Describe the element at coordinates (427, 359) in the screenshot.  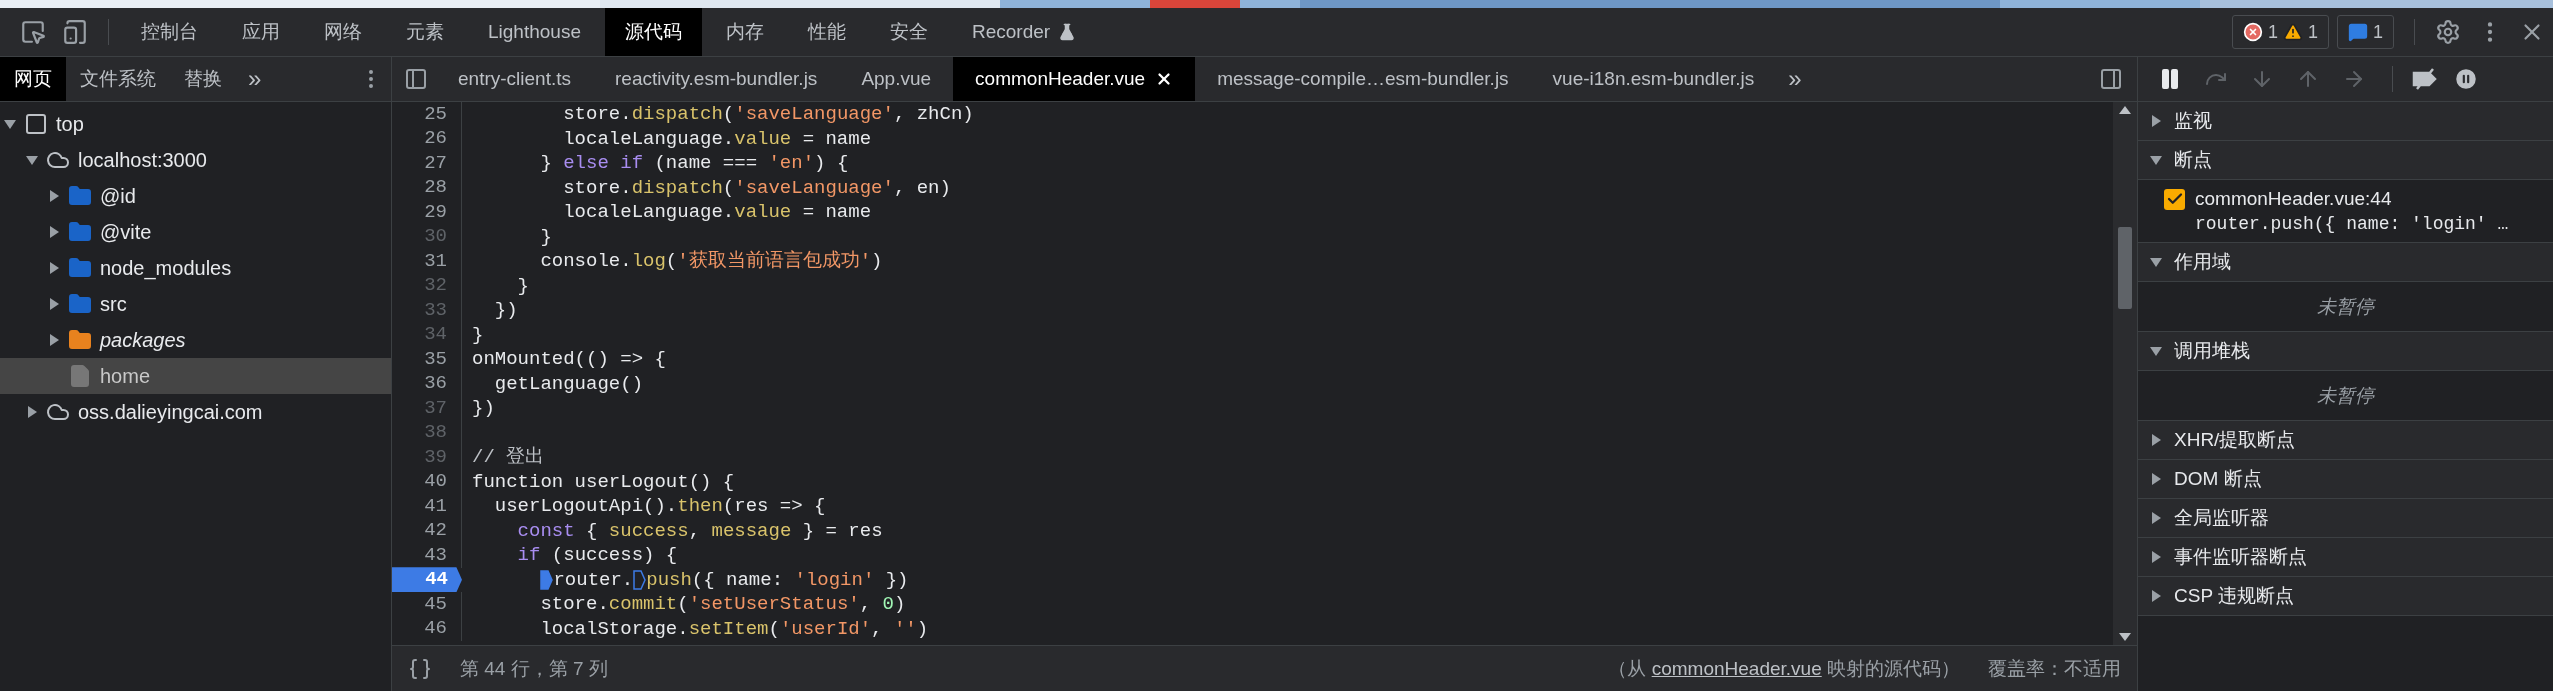
I see `line-number: 35` at that location.